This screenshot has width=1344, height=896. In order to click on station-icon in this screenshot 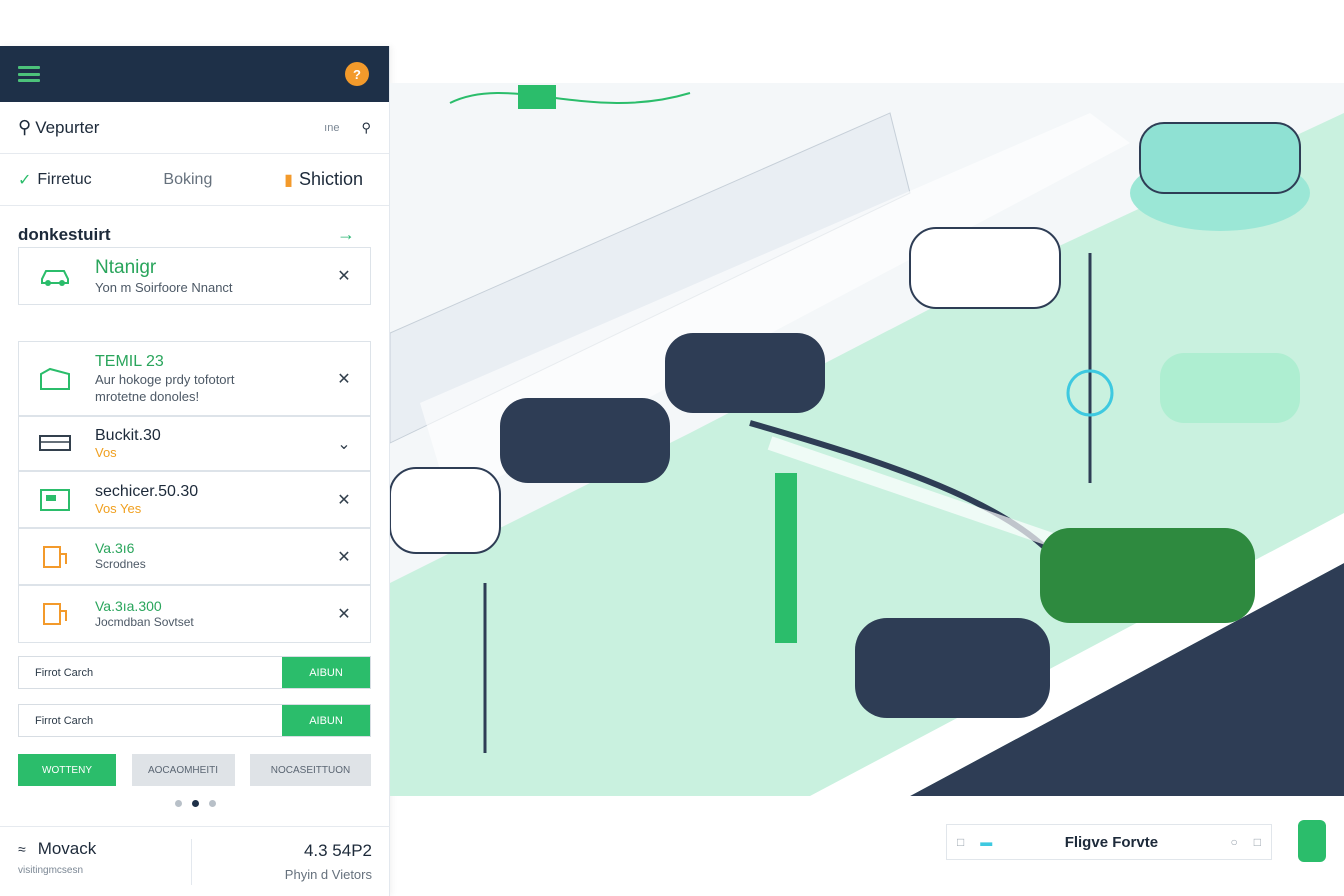, I will do `click(55, 500)`.